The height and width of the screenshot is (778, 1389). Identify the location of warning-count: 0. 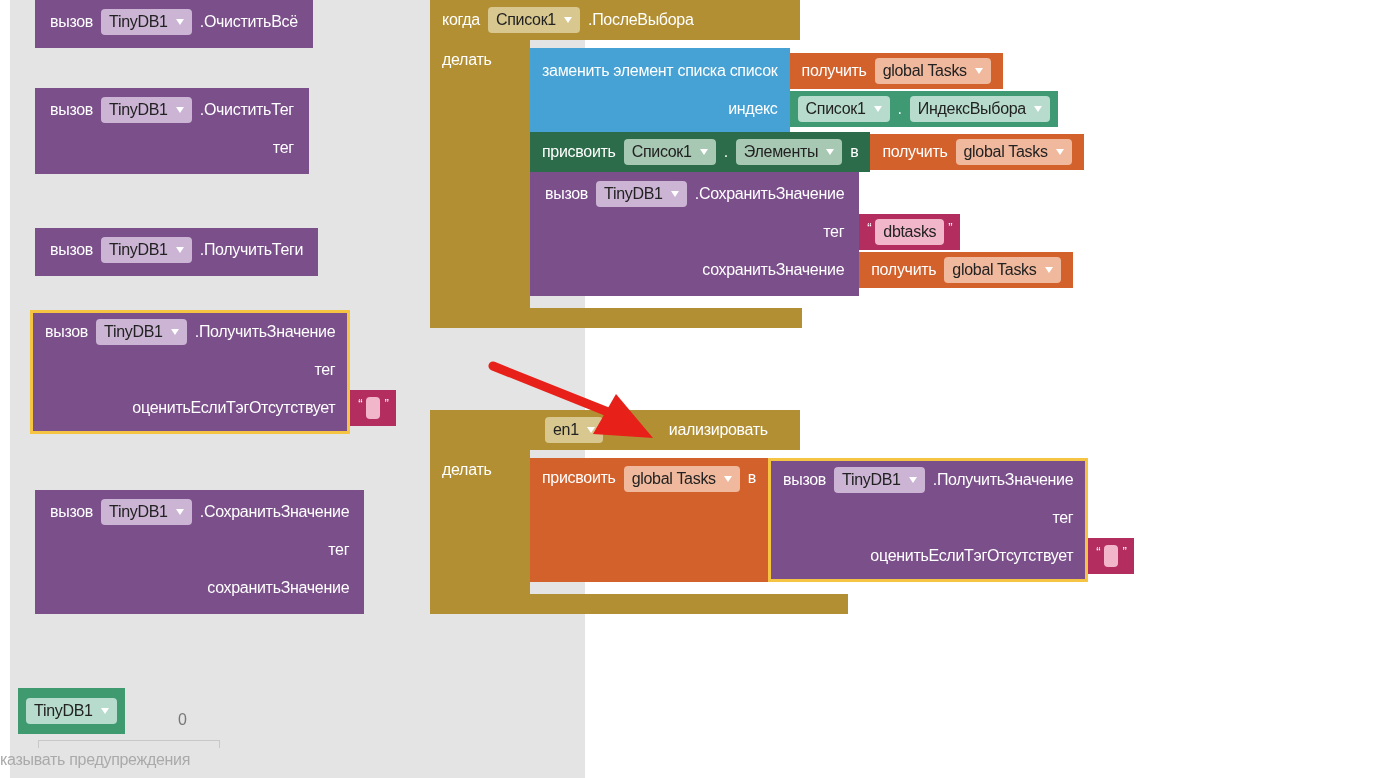
(182, 720).